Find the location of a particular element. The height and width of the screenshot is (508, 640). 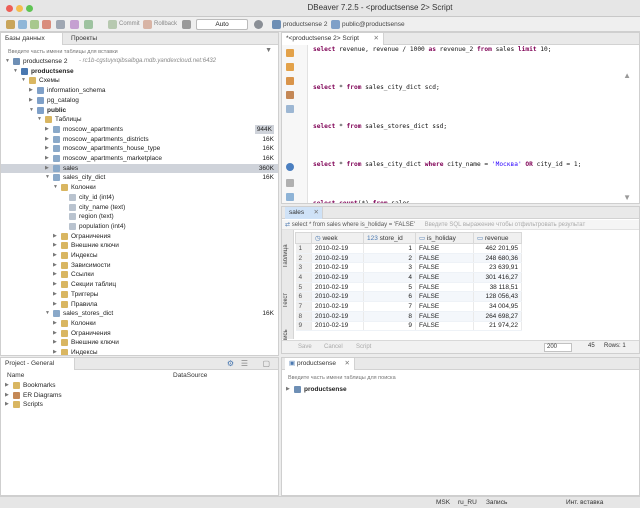

close-tab-icon: ✕ is located at coordinates (376, 39).